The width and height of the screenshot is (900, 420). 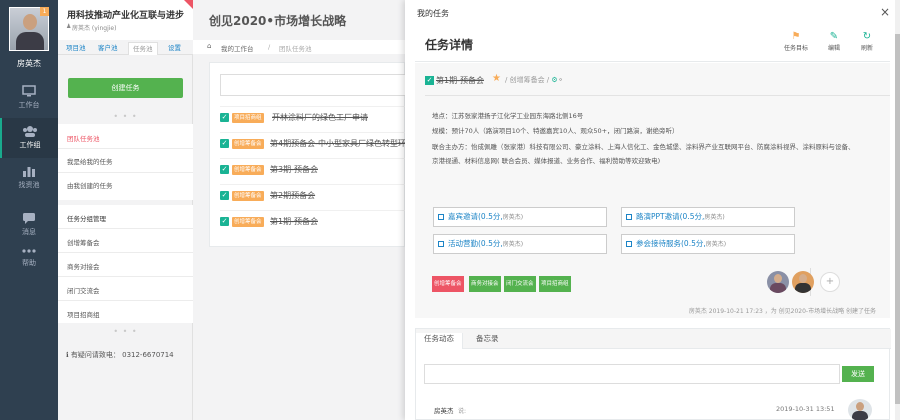 What do you see at coordinates (805, 409) in the screenshot?
I see `comment-time: 2019-10-31 13:51` at bounding box center [805, 409].